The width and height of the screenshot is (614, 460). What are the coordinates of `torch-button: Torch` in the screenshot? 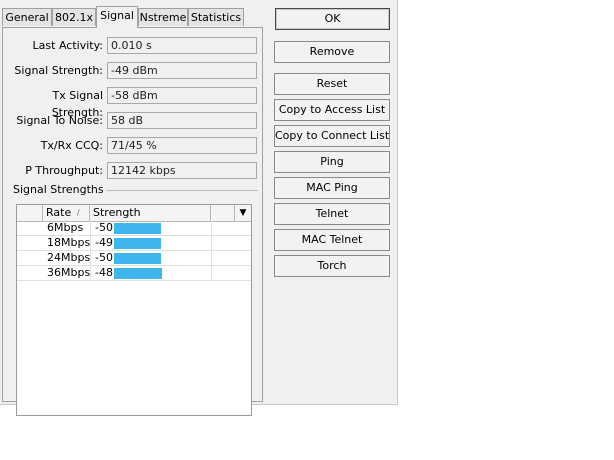 It's located at (332, 266).